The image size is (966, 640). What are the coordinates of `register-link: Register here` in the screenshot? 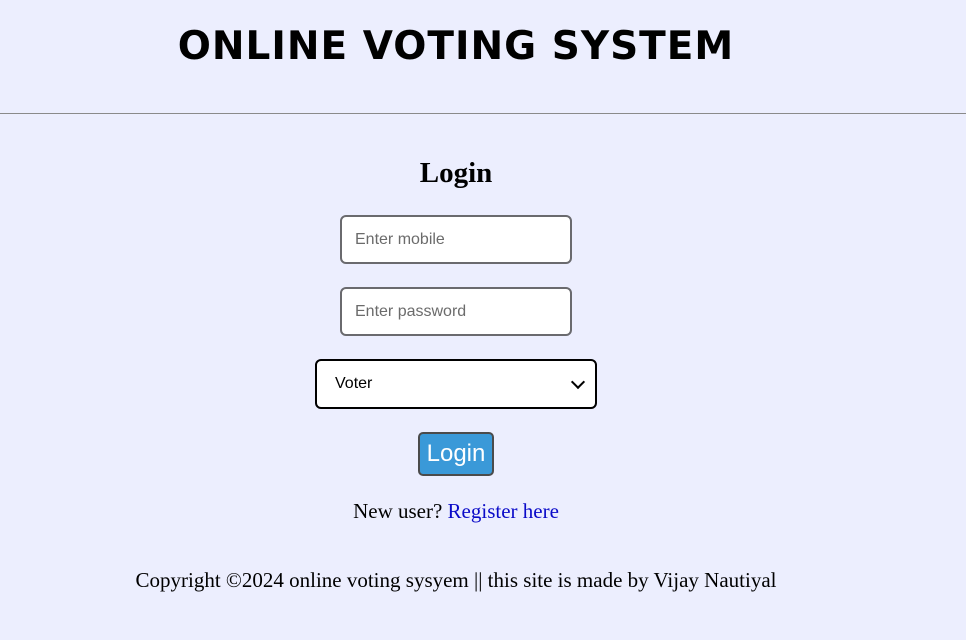 It's located at (503, 511).